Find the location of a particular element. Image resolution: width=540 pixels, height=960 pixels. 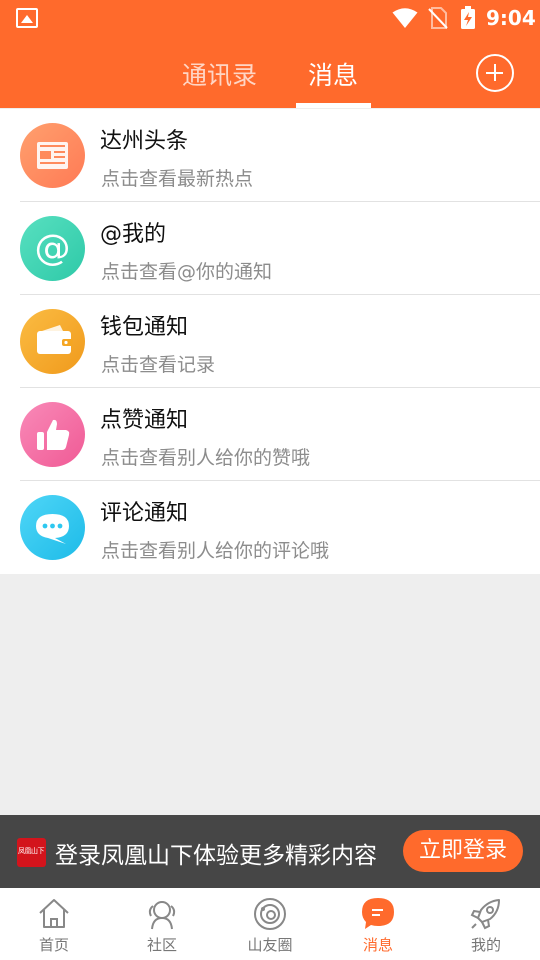

header-tabs: 通讯录 消息 is located at coordinates (270, 72).